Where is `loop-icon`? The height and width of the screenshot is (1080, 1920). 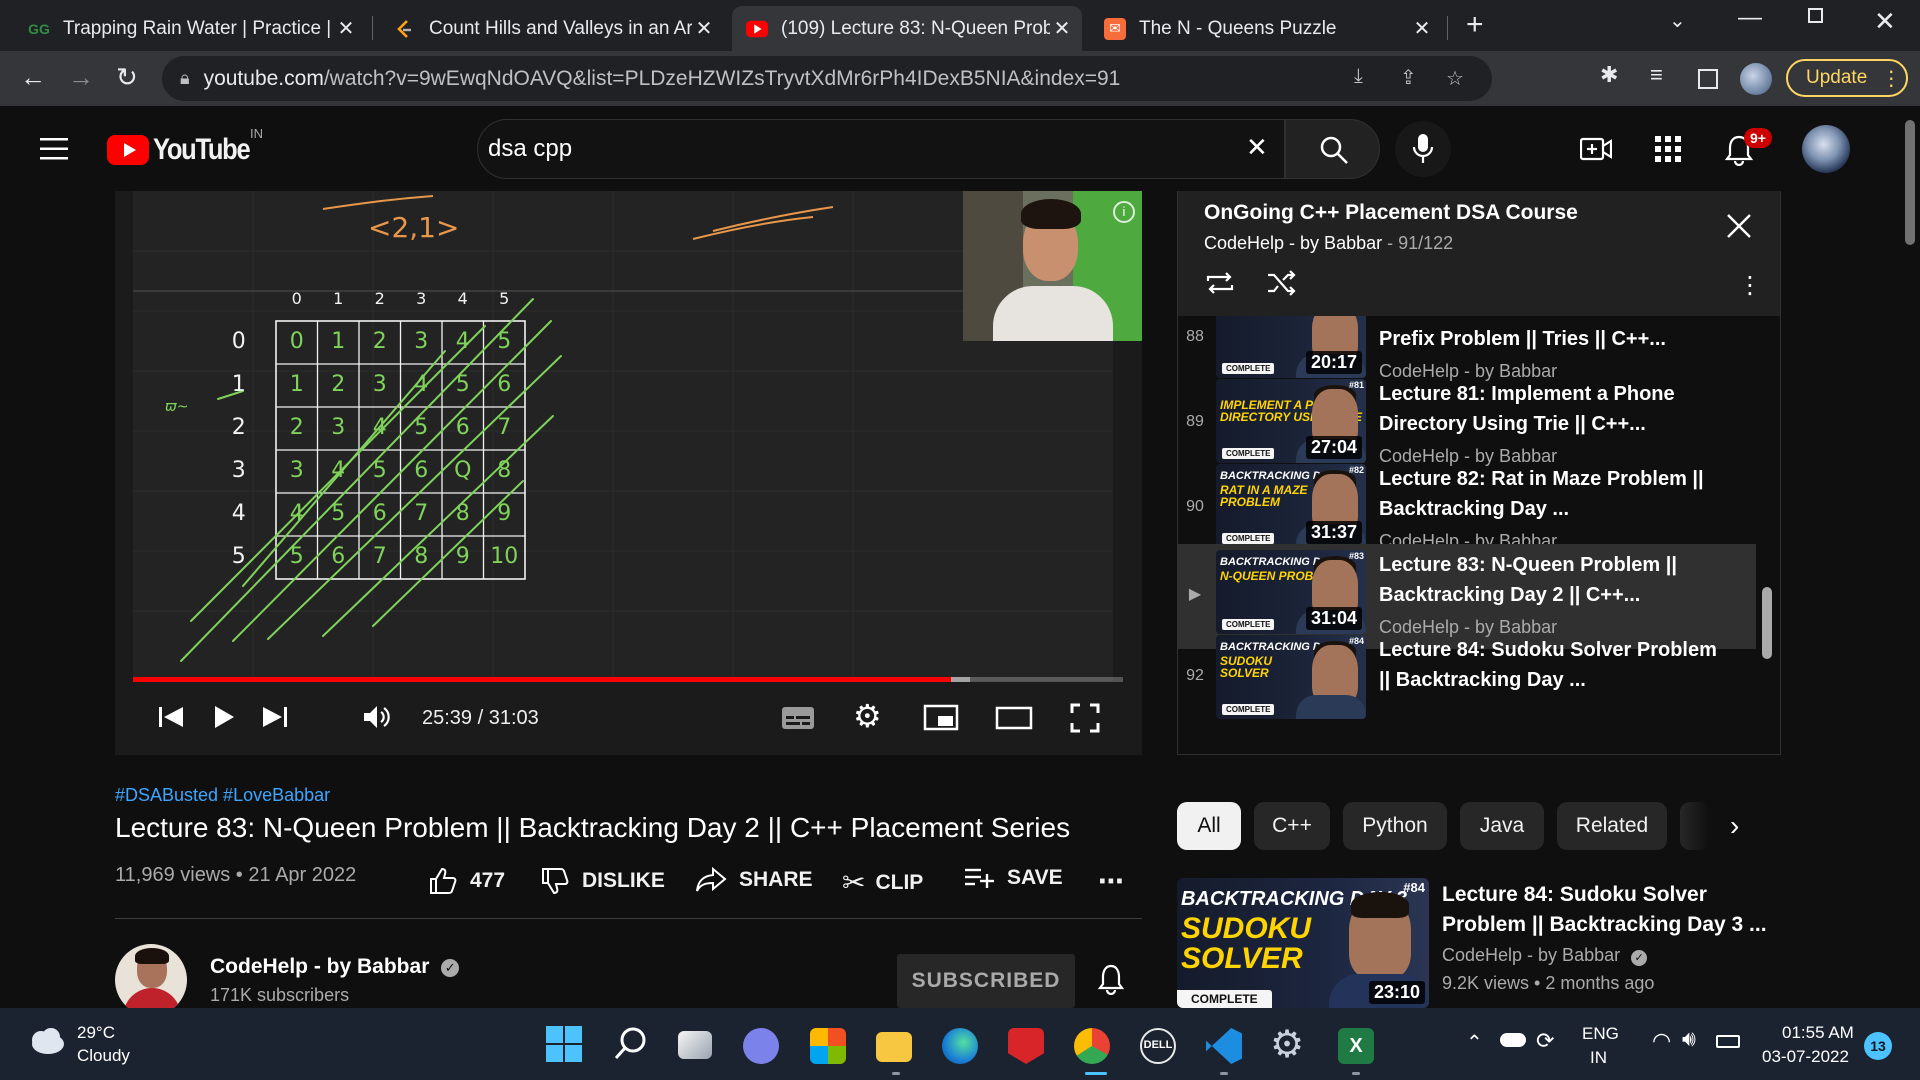
loop-icon is located at coordinates (1220, 283).